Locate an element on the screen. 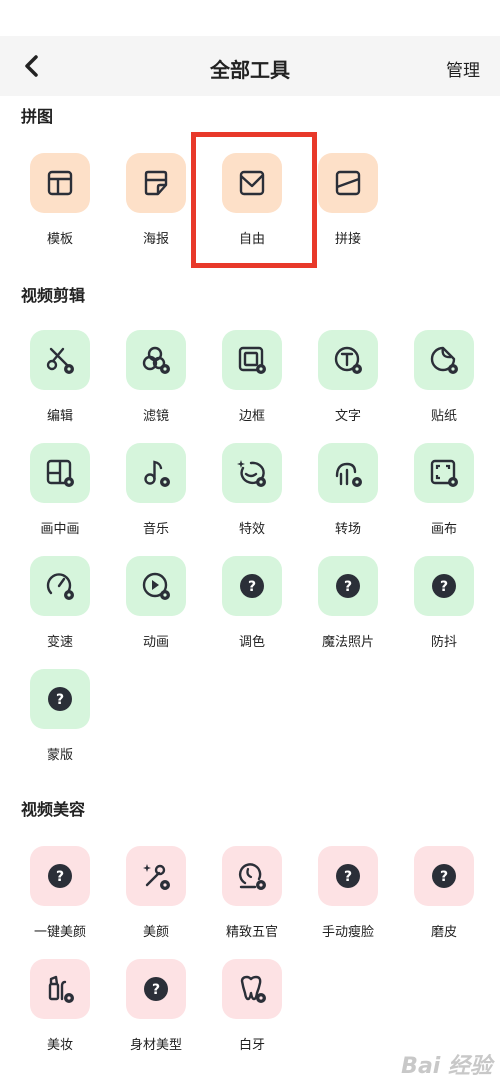 The width and height of the screenshot is (500, 1084). tool-refine-features: 精致五官 is located at coordinates (252, 896).